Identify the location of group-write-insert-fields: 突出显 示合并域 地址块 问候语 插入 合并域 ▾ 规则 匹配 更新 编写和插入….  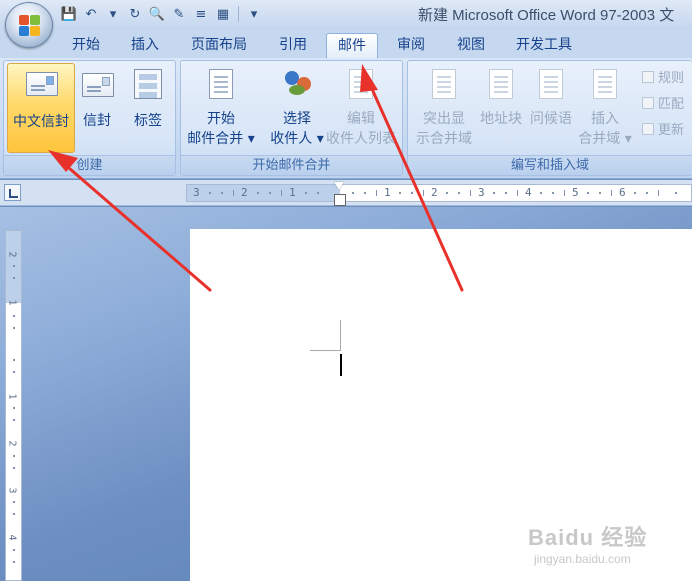
(549, 118).